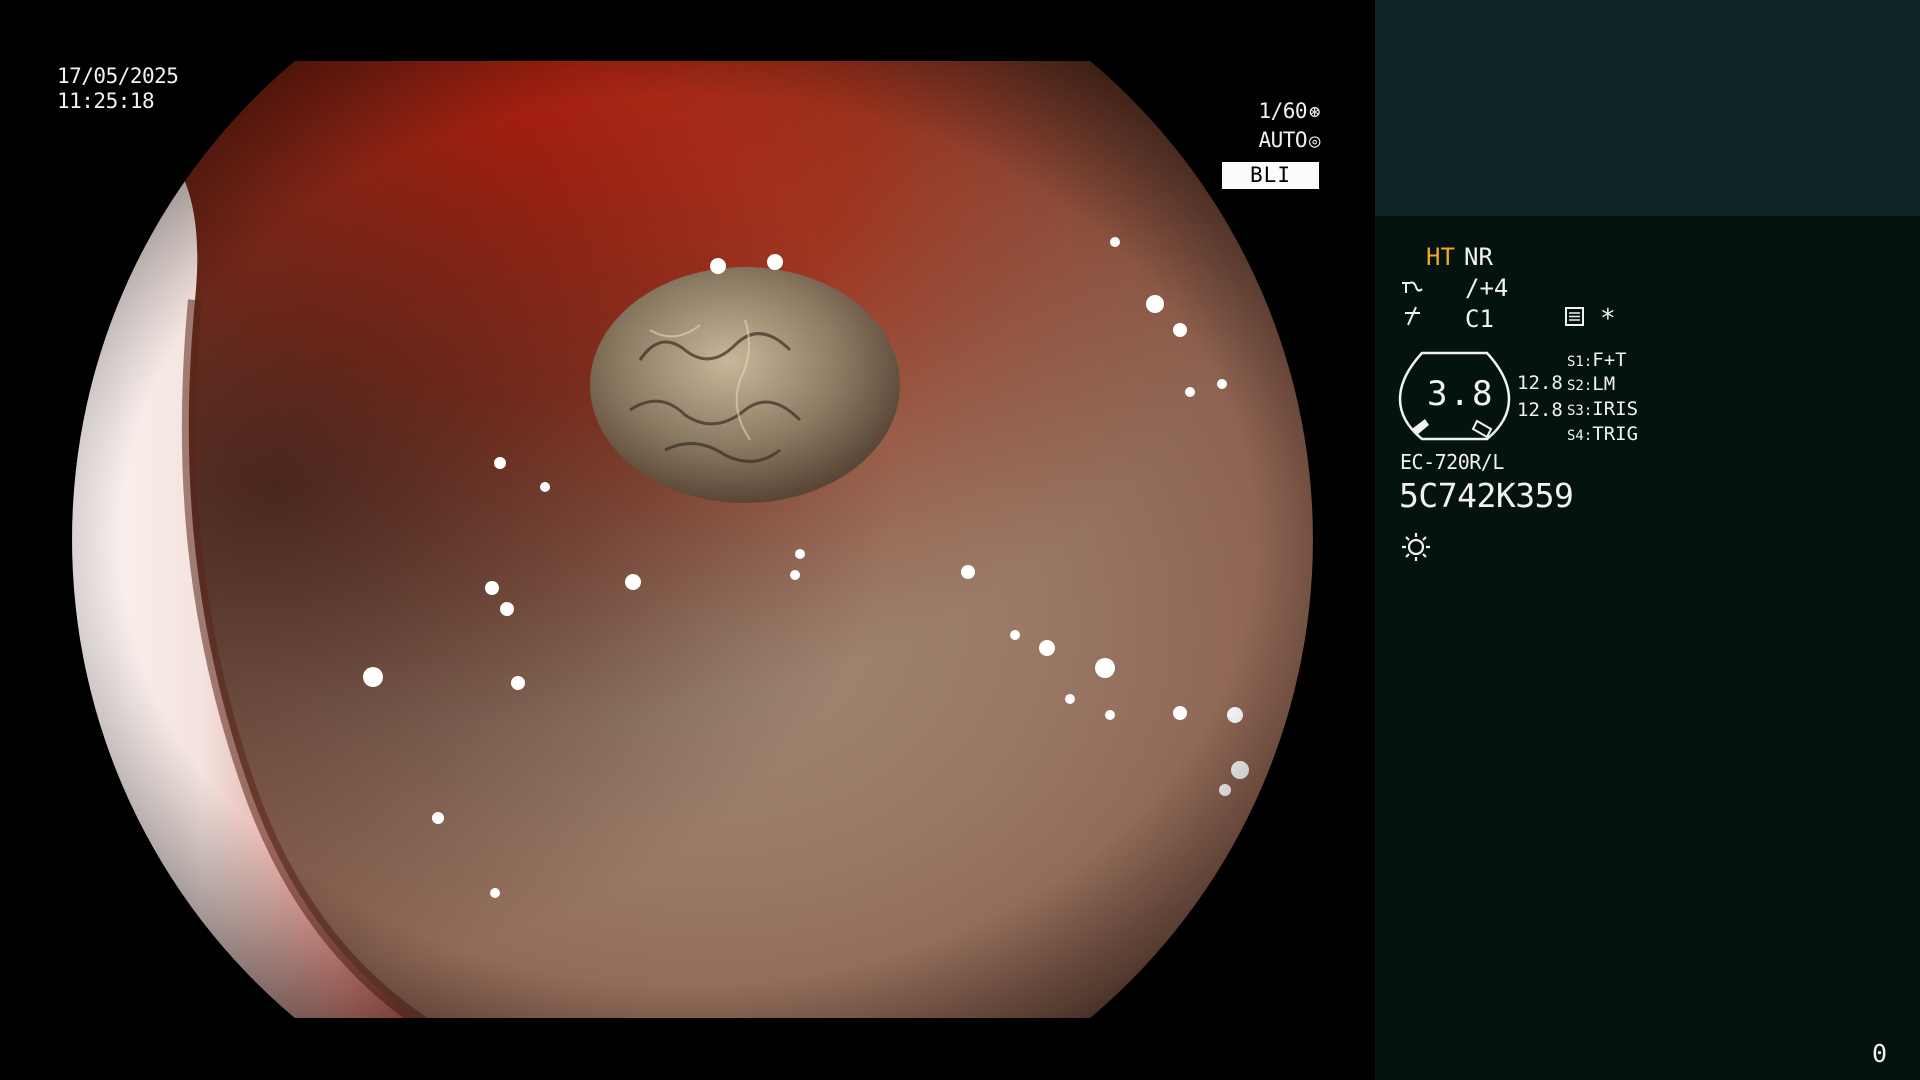  Describe the element at coordinates (1609, 360) in the screenshot. I see `switch-value: F+T` at that location.